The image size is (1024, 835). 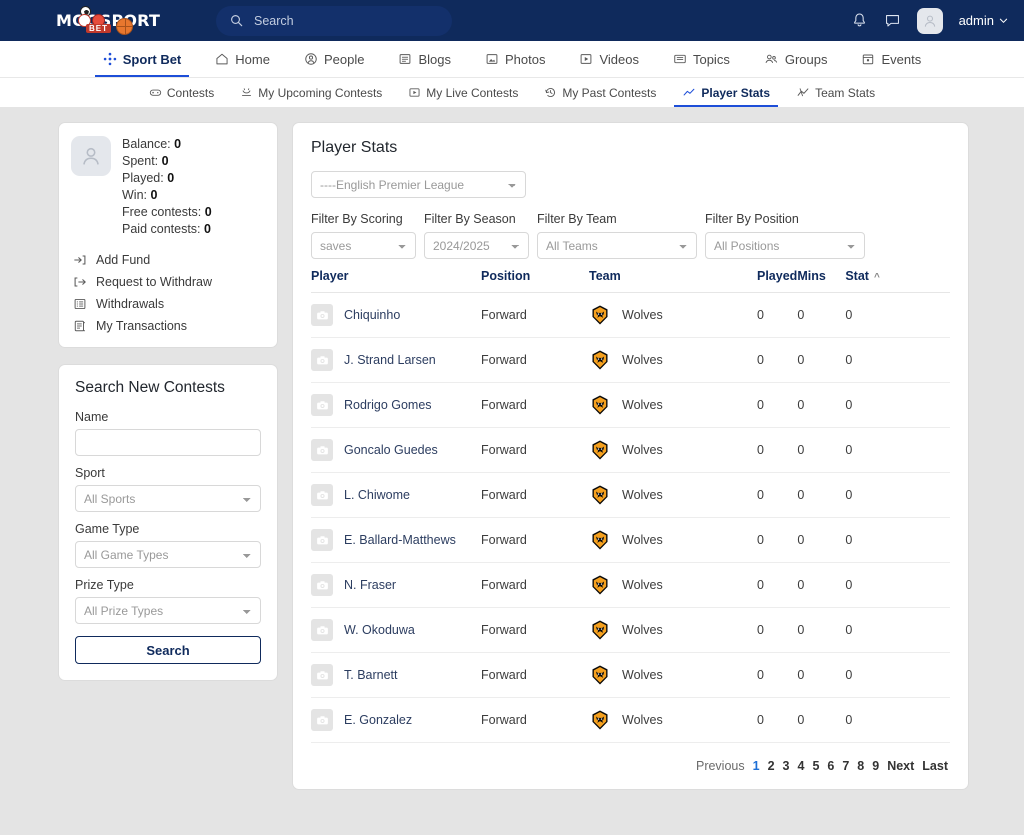 What do you see at coordinates (830, 766) in the screenshot?
I see `pagination-page-6: 6` at bounding box center [830, 766].